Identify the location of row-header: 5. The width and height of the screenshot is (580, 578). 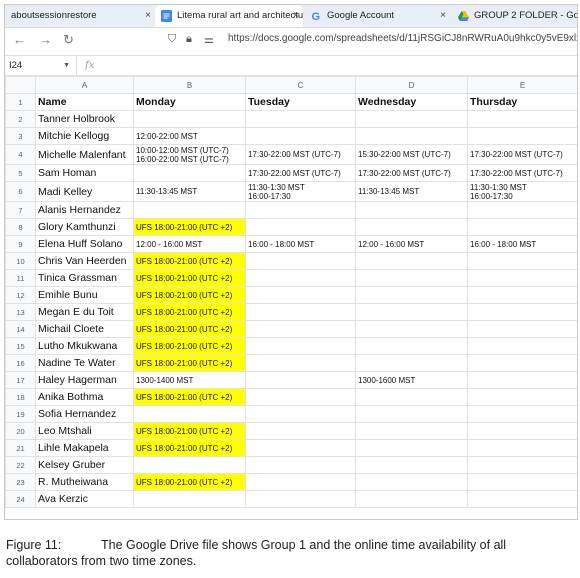
(20, 173).